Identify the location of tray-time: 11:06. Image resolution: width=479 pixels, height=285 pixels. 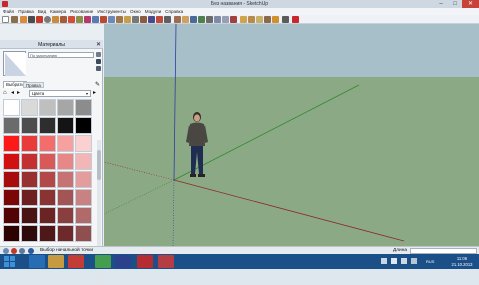
(462, 258).